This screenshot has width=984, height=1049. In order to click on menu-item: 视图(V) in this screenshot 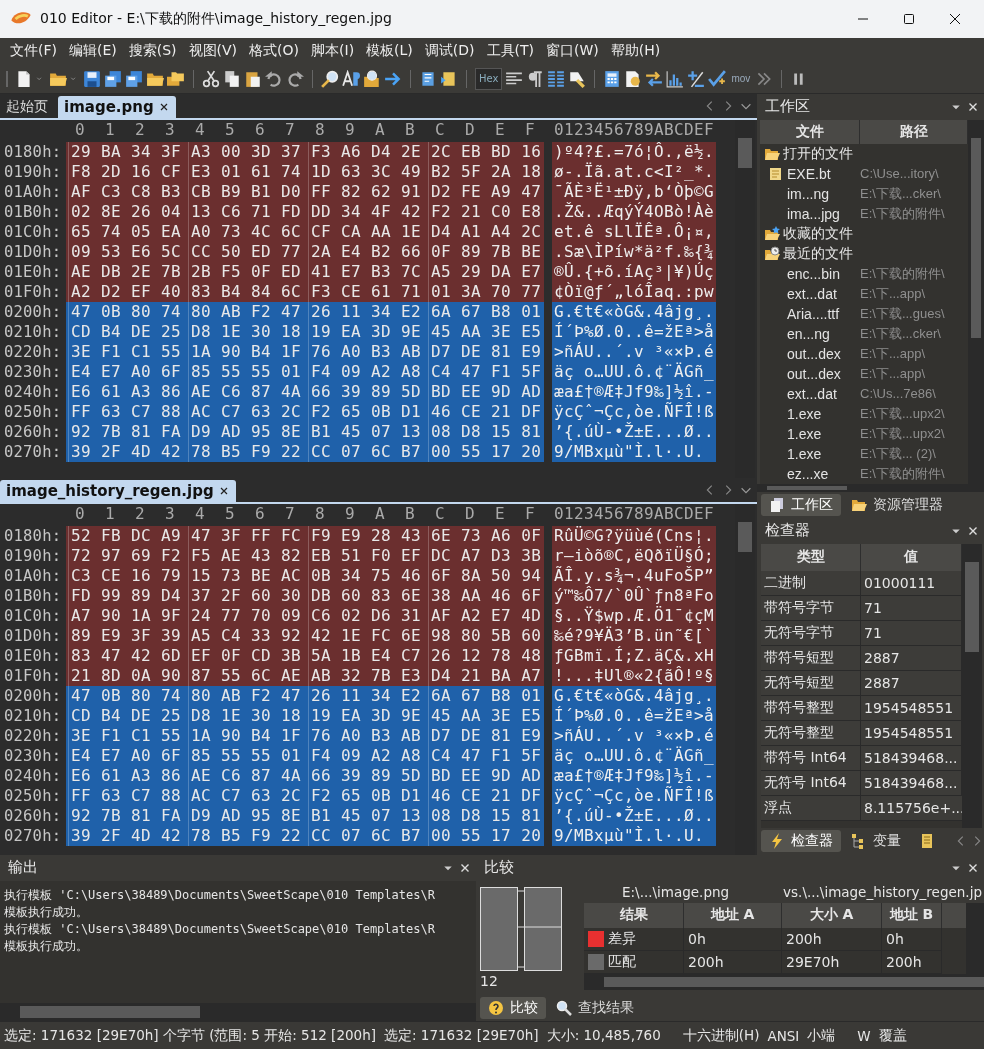, I will do `click(213, 51)`.